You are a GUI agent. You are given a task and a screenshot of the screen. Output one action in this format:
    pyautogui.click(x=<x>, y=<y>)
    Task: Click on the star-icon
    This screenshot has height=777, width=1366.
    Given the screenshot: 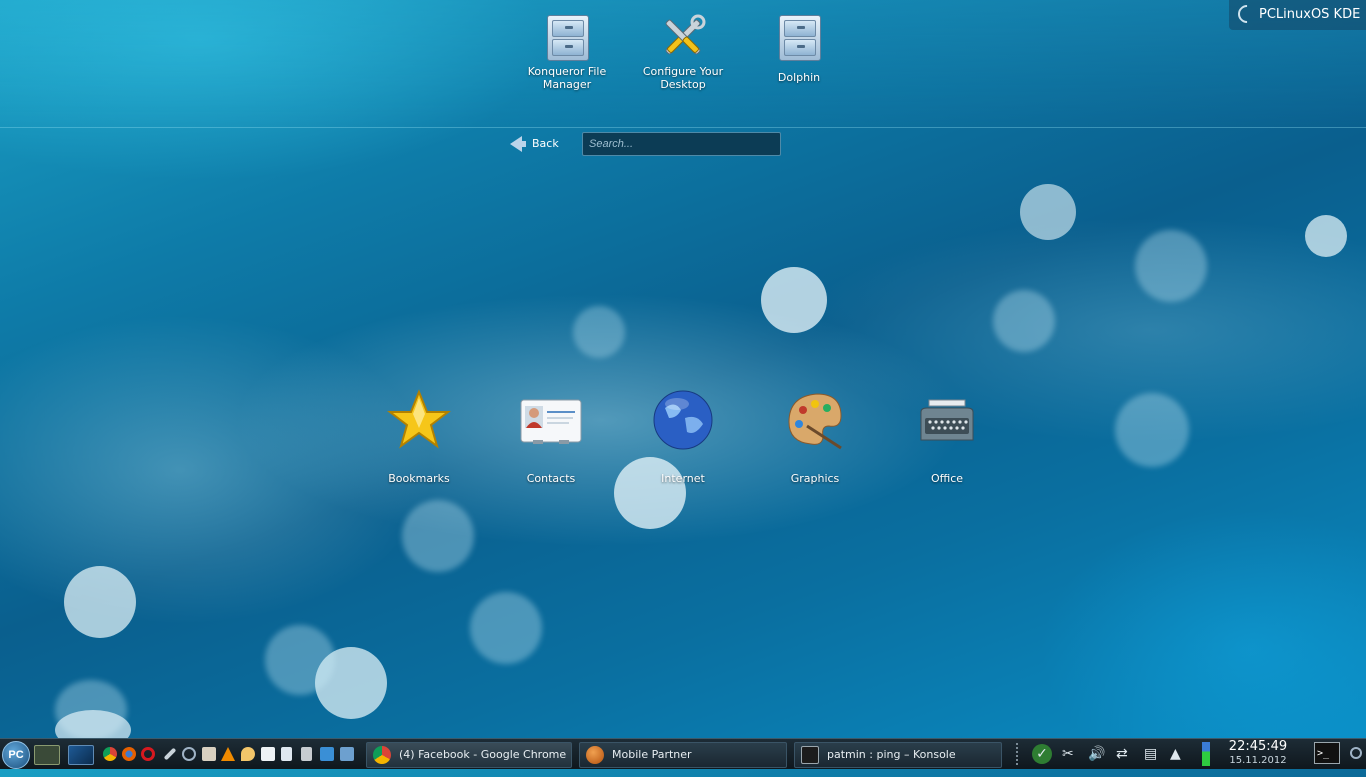 What is the action you would take?
    pyautogui.click(x=419, y=420)
    